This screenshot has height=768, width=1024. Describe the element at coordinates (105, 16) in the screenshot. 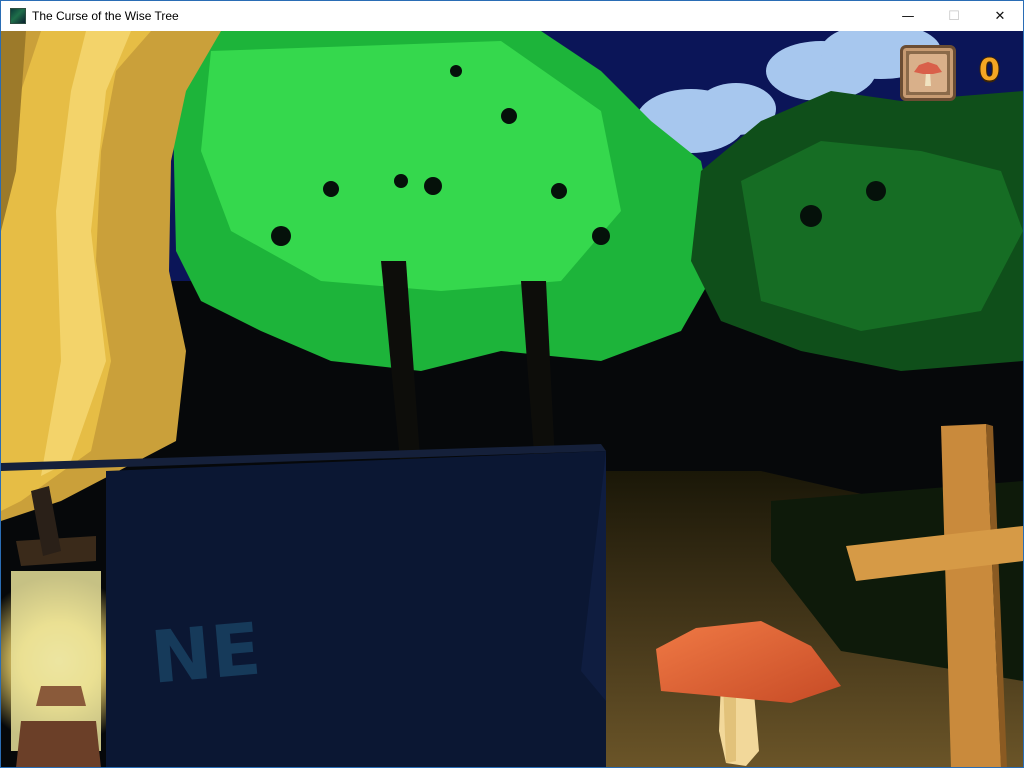

I see `window-title: The Curse of the Wise Tree` at that location.